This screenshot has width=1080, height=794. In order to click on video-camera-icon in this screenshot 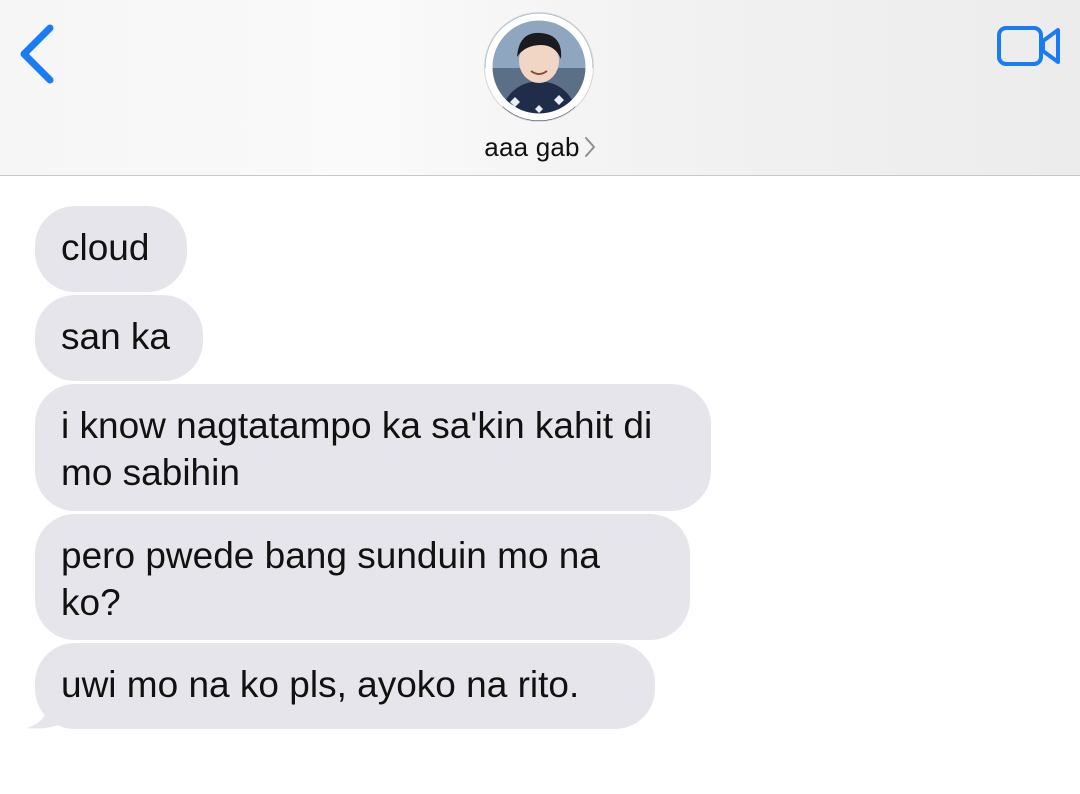, I will do `click(1028, 46)`.